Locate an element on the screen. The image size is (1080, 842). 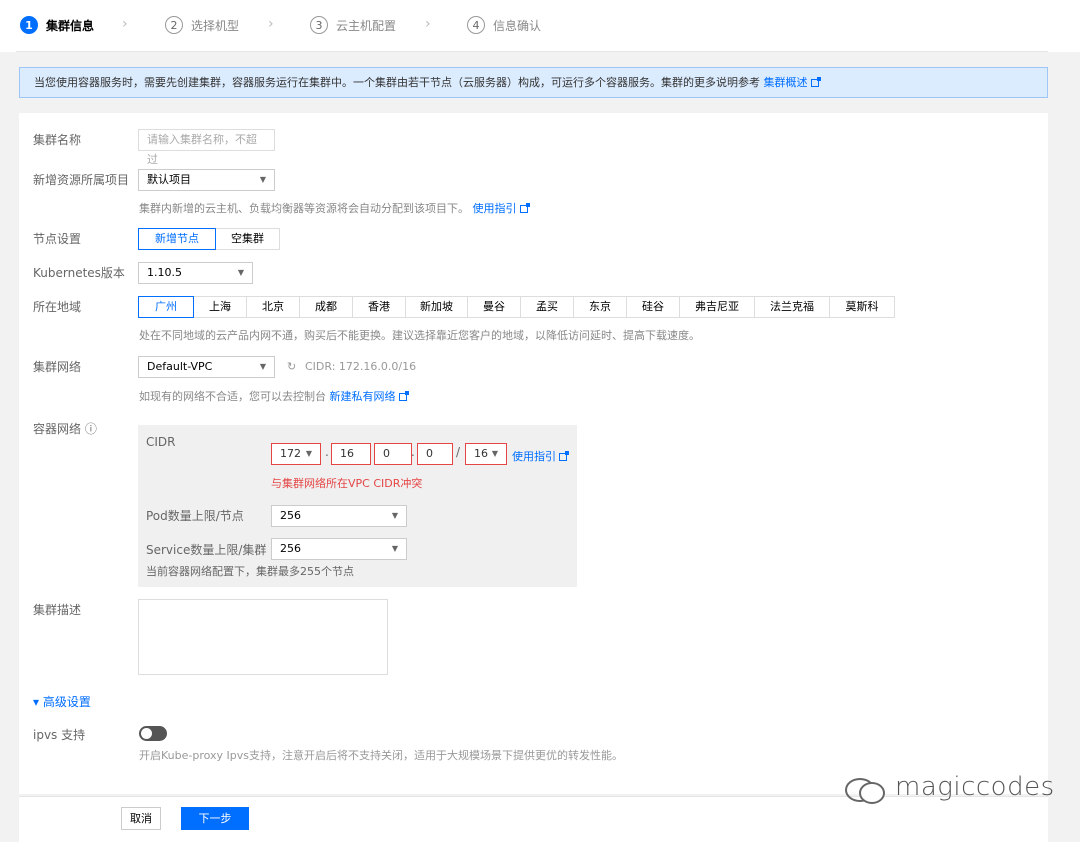
region-singapore: 新加坡 is located at coordinates (436, 307).